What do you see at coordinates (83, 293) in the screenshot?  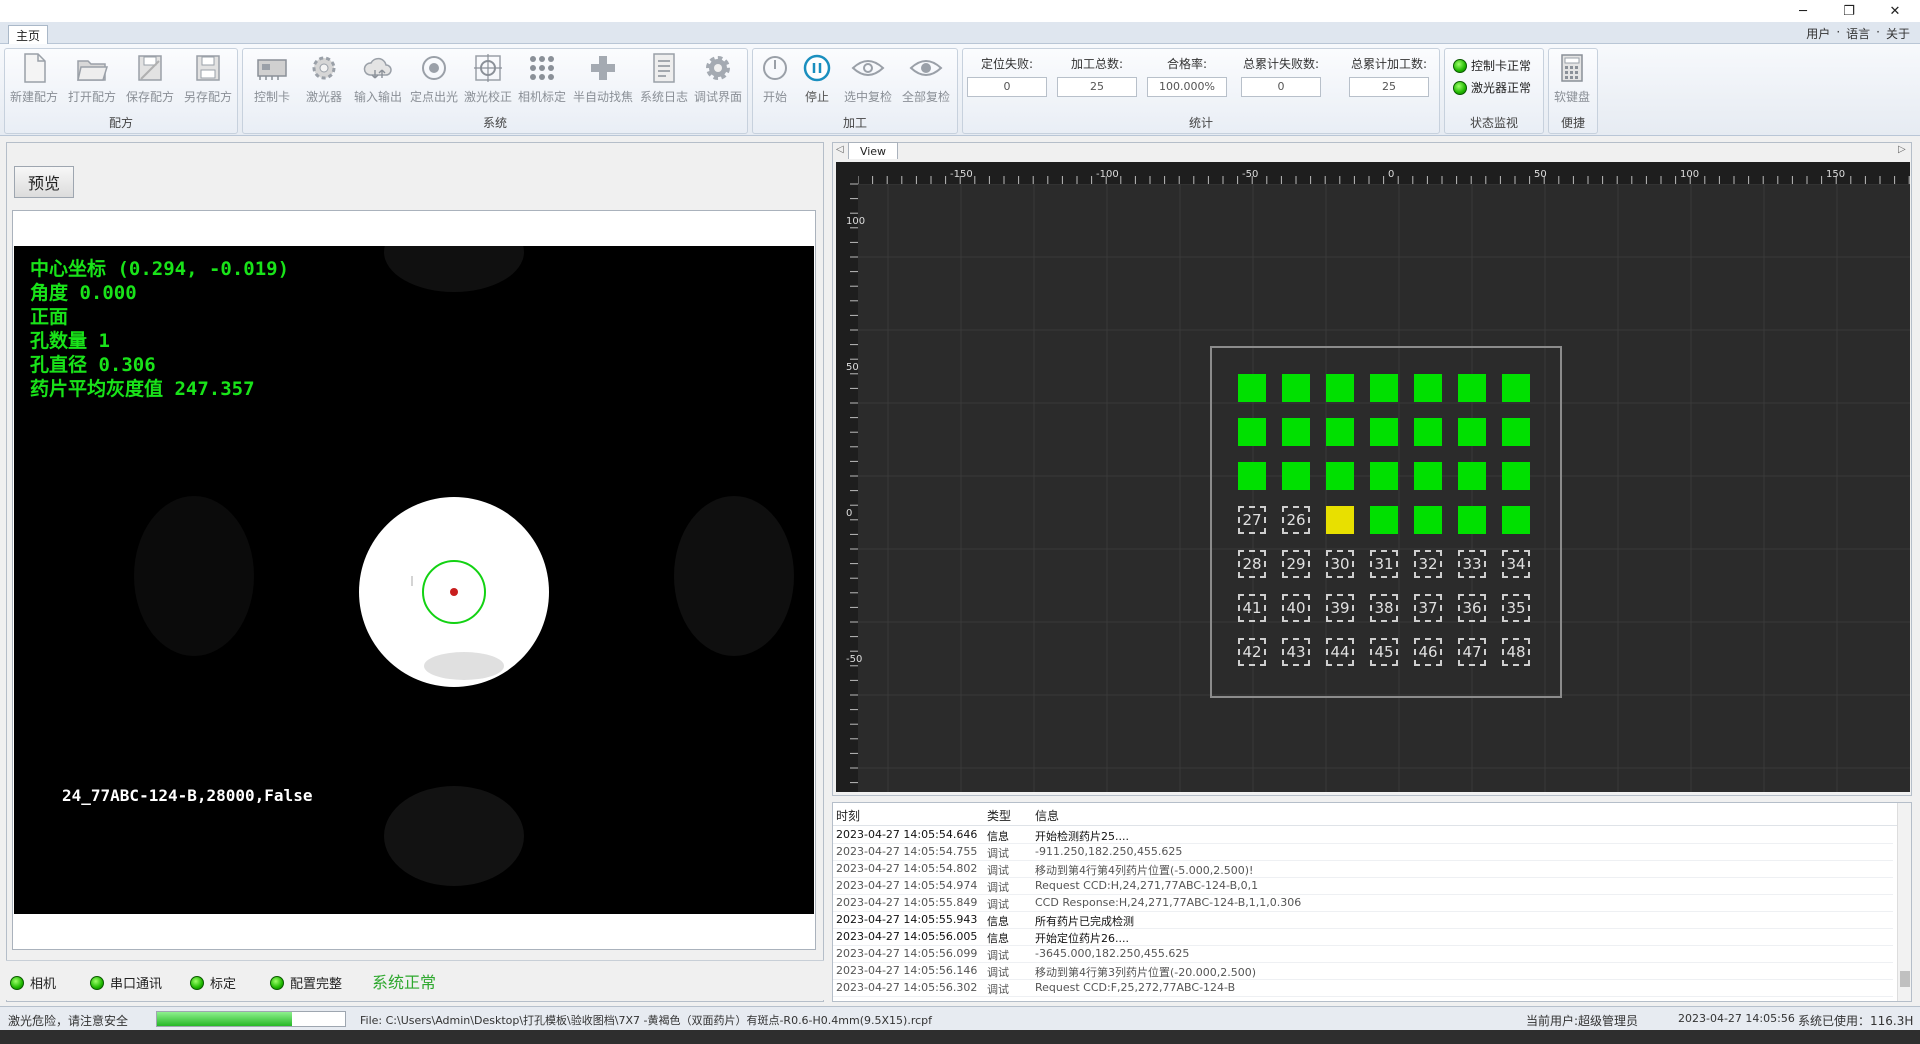 I see `overlay-angle: 角度 0.000` at bounding box center [83, 293].